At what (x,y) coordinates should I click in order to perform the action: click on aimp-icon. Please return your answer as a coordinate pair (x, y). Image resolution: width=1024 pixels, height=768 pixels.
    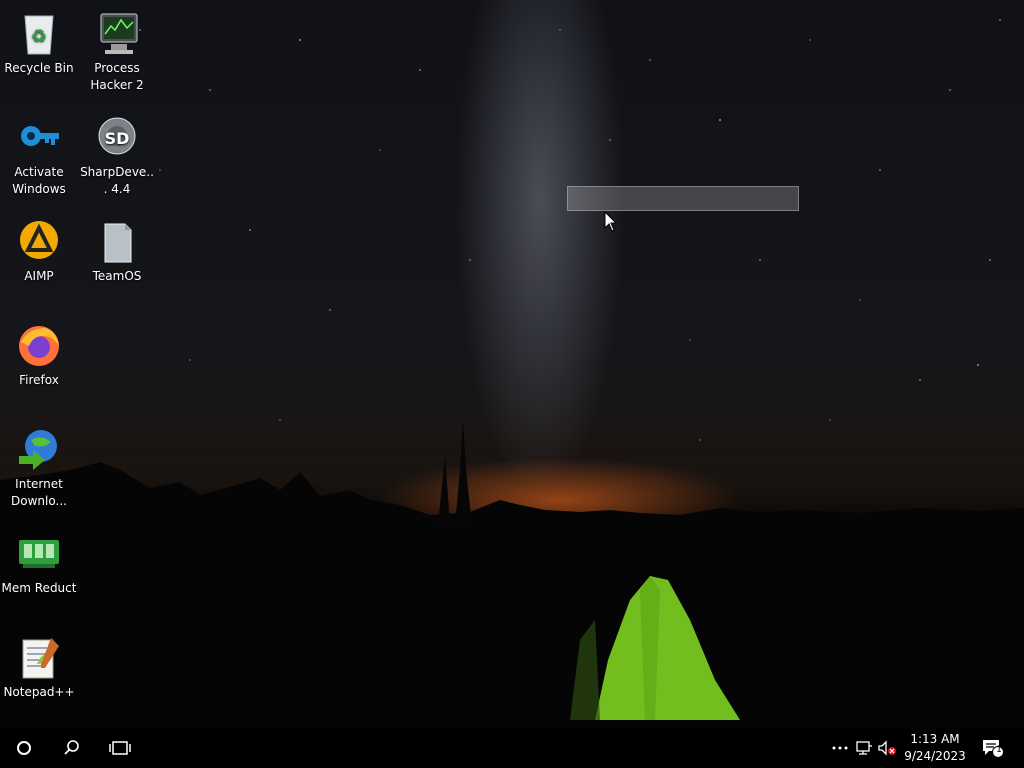
    Looking at the image, I should click on (39, 240).